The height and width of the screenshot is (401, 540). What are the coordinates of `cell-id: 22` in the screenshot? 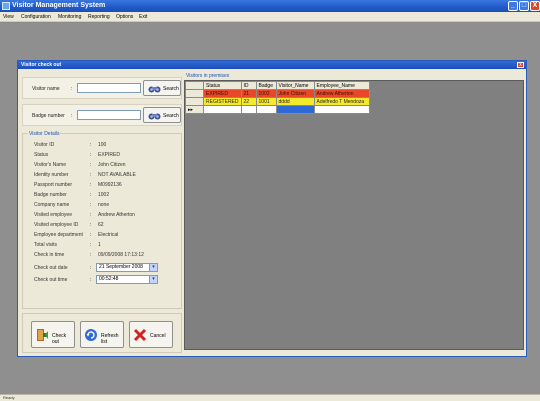 It's located at (248, 101).